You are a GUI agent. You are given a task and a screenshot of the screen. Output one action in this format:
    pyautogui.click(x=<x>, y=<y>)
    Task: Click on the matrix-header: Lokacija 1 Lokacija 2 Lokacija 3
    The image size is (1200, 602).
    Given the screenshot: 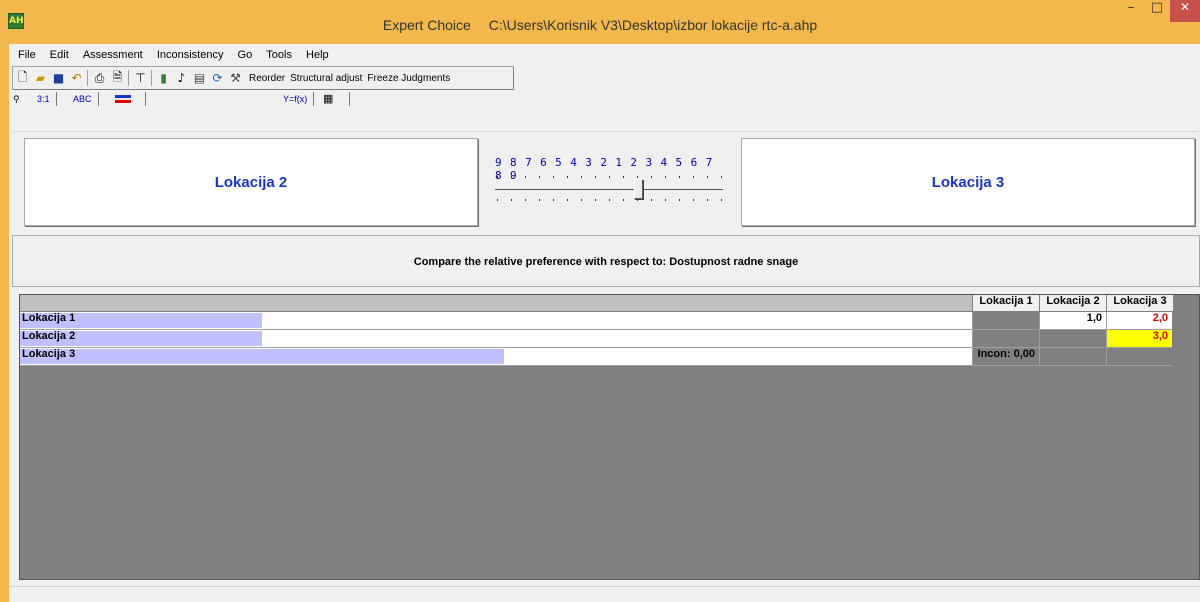 What is the action you would take?
    pyautogui.click(x=596, y=303)
    